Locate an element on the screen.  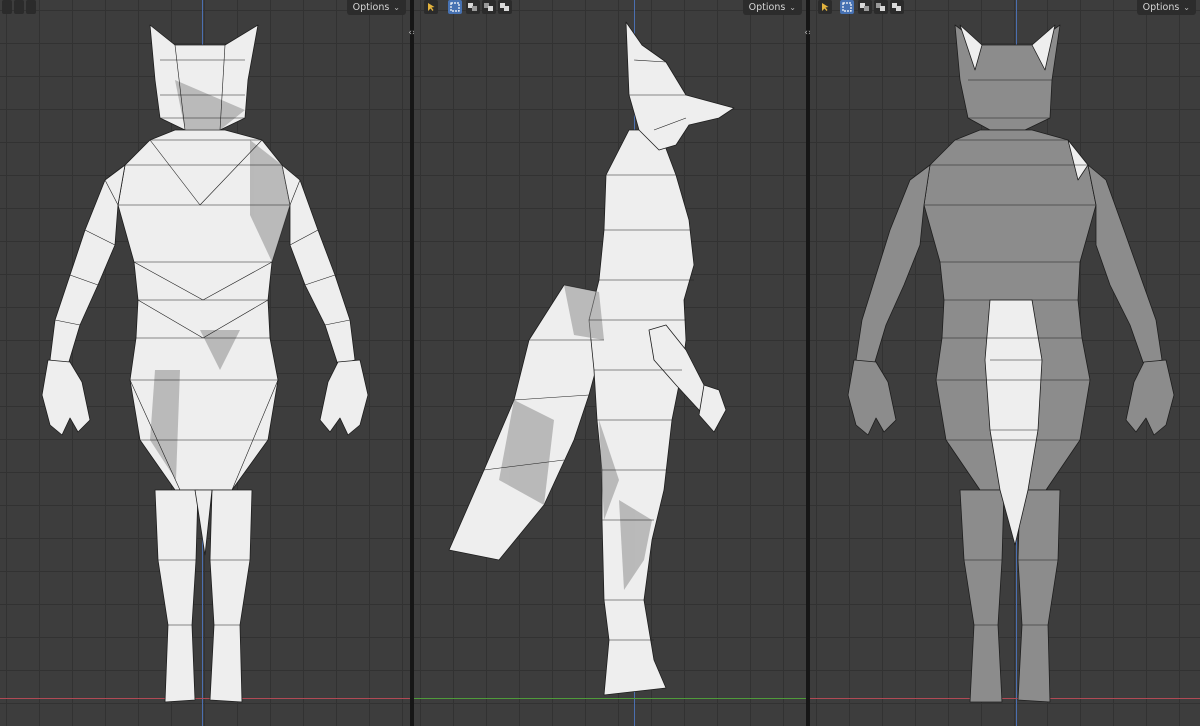
head is located at coordinates (680, 86).